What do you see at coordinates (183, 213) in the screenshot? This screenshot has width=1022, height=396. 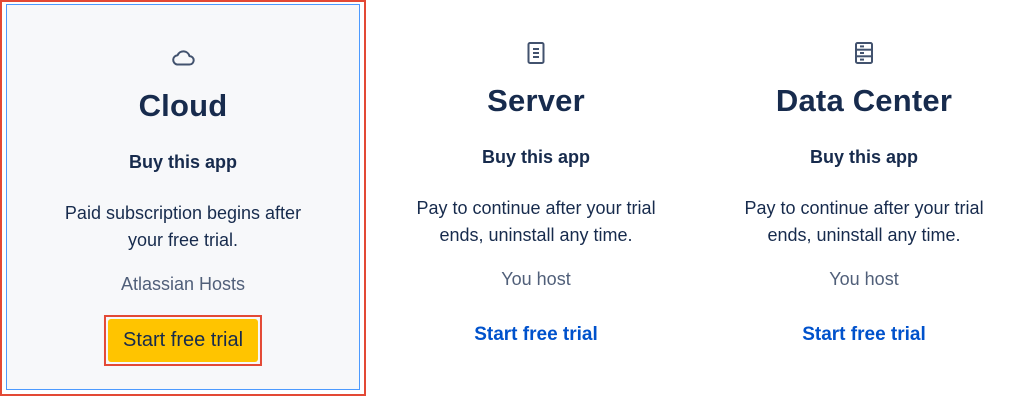 I see `description-line: Paid subscription begins after` at bounding box center [183, 213].